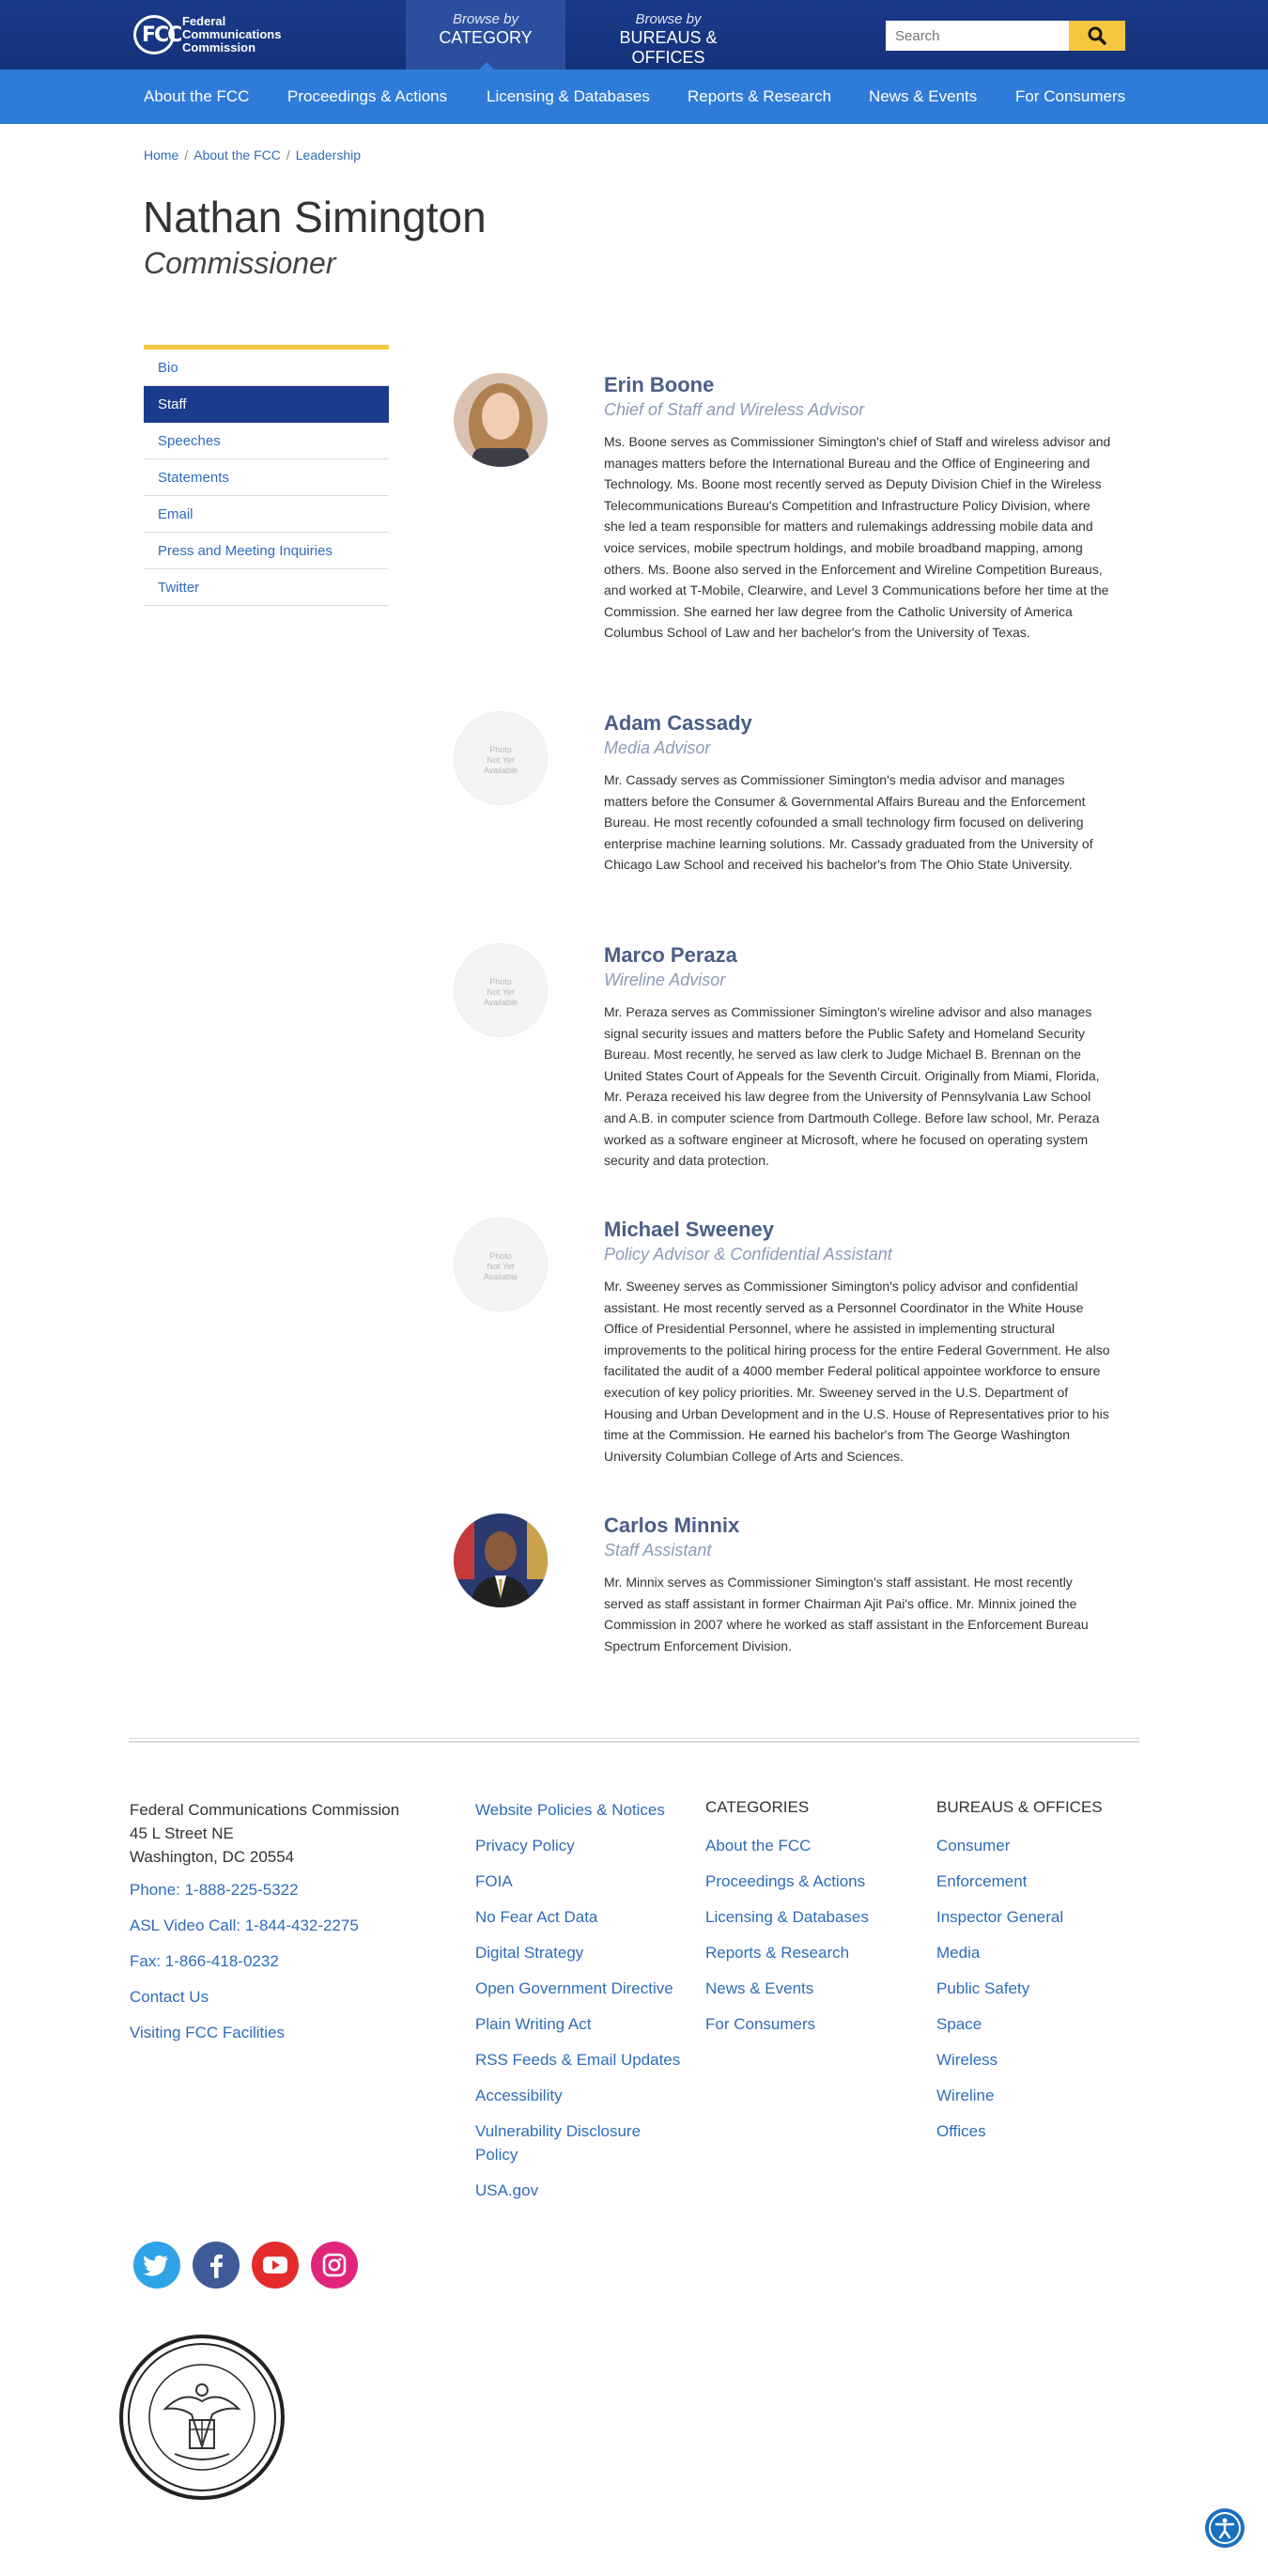 The width and height of the screenshot is (1268, 2576). I want to click on fcc-logo: FCC Federal Communications Commission, so click(207, 35).